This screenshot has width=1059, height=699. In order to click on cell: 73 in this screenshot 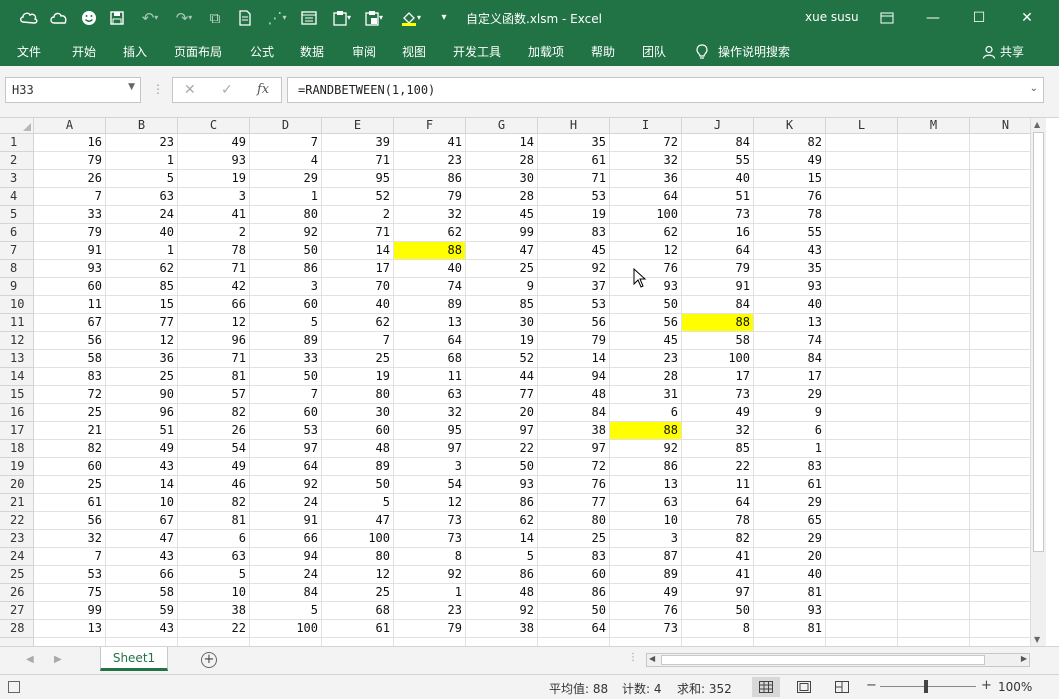, I will do `click(718, 215)`.